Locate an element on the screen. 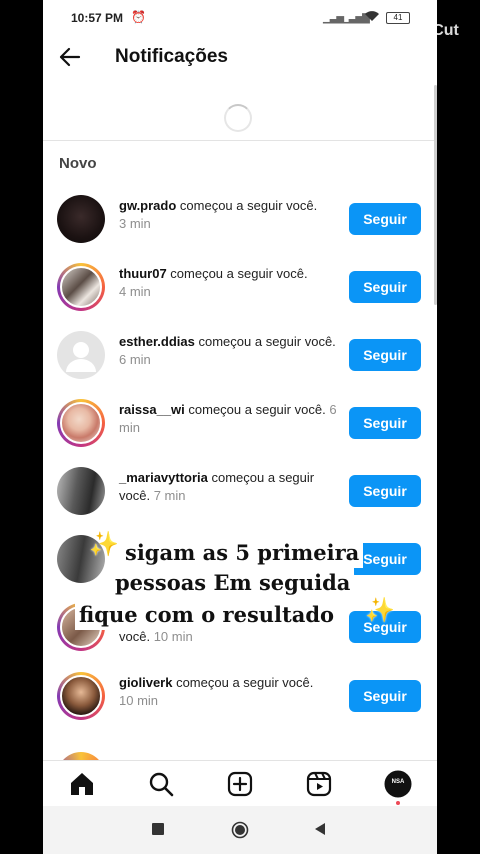 This screenshot has width=480, height=854. profile-avatar-icon: NSA is located at coordinates (398, 784).